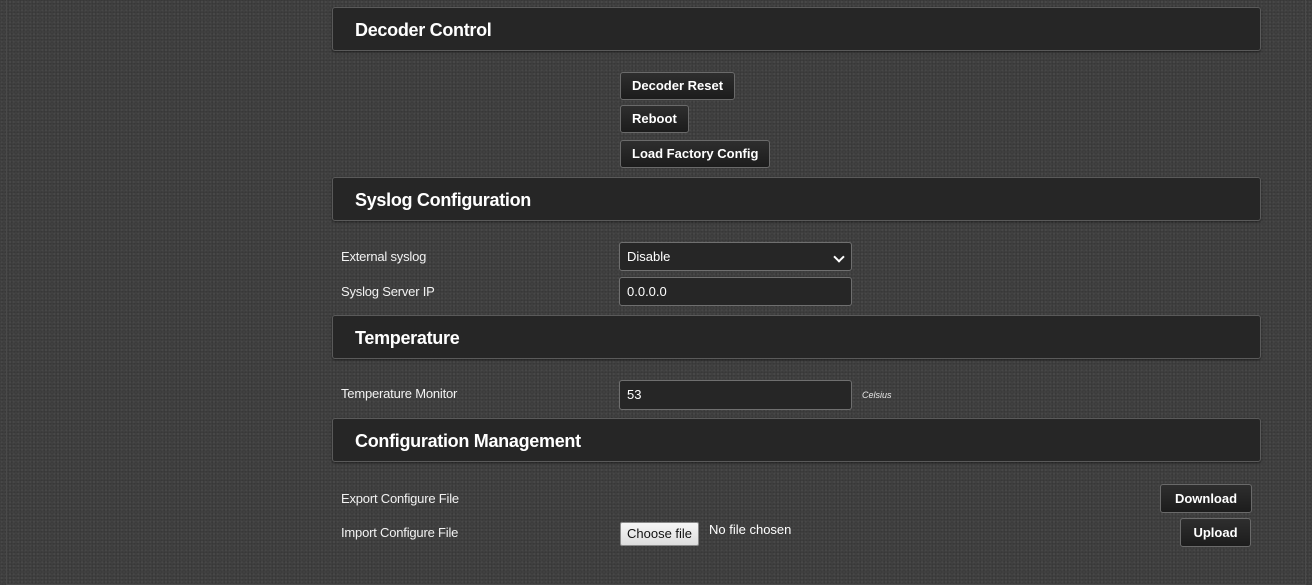 This screenshot has width=1312, height=585. What do you see at coordinates (647, 291) in the screenshot?
I see `syslog-server-ip-value: 0.0.0.0` at bounding box center [647, 291].